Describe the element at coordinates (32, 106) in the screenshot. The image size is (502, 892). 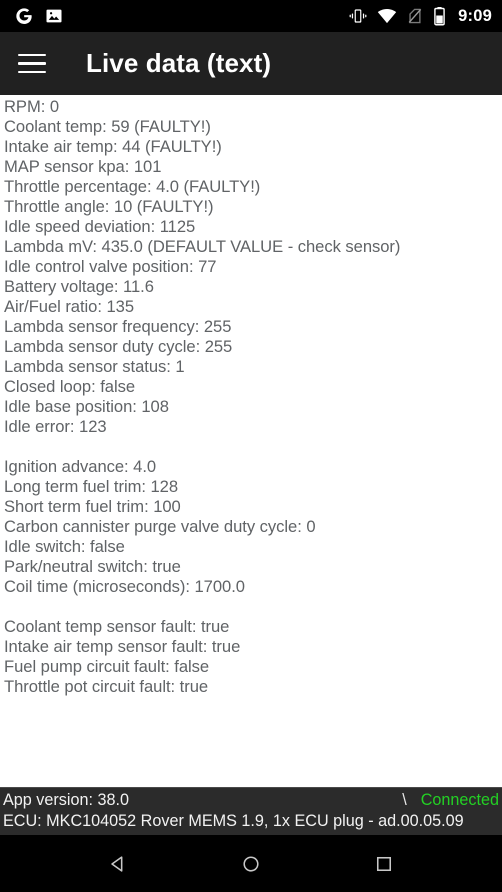
I see `data-line: RPM: 0` at that location.